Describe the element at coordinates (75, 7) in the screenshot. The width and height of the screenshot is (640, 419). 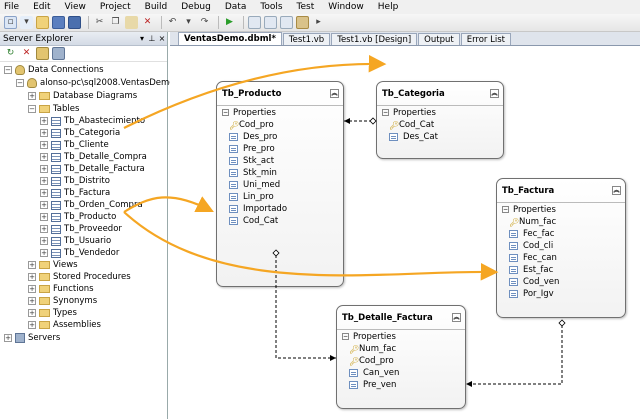
I see `menu-view: View` at that location.